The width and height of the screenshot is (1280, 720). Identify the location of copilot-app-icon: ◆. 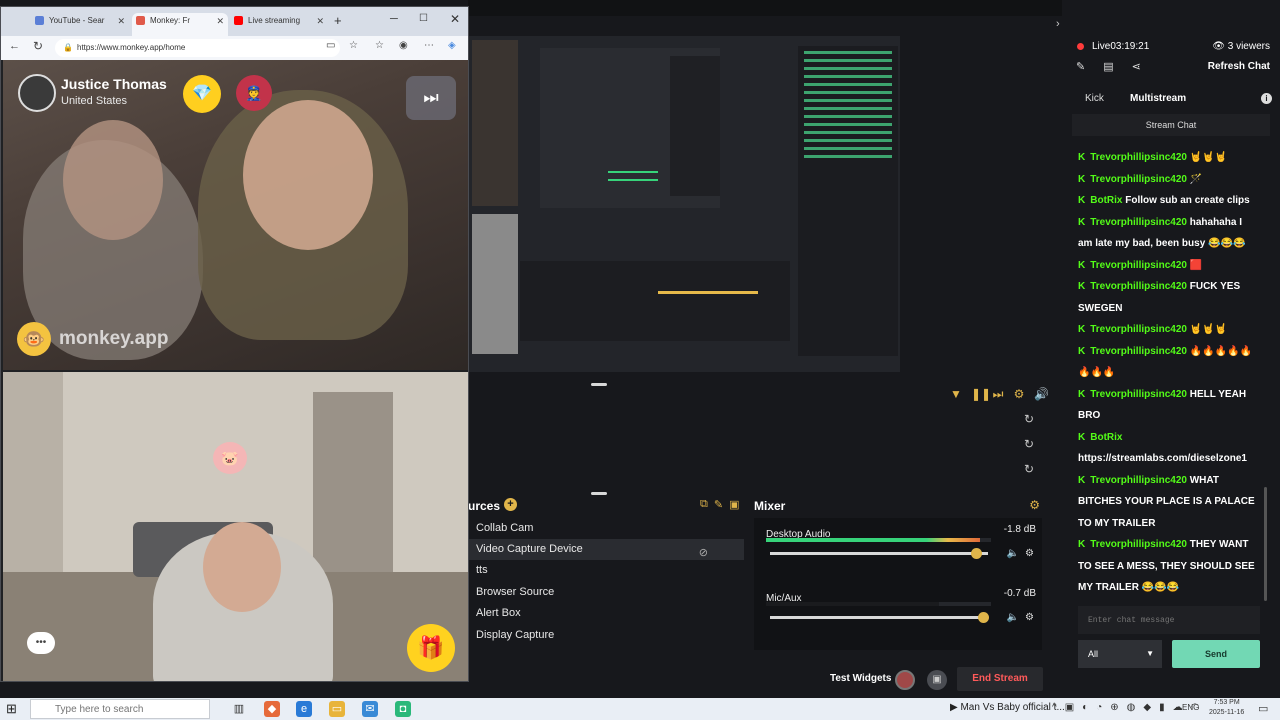
(272, 709).